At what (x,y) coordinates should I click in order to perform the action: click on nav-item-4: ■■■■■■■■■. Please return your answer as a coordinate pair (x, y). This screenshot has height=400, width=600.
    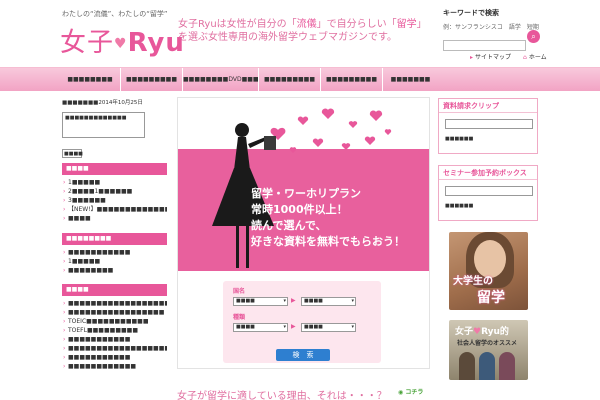
    Looking at the image, I should click on (289, 80).